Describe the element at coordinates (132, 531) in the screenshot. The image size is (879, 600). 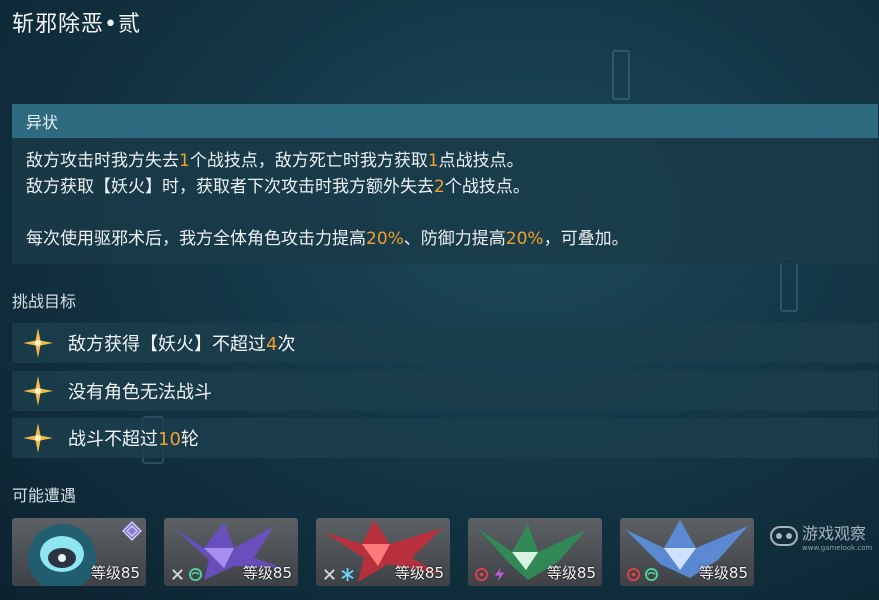
I see `elite-badge-icon` at that location.